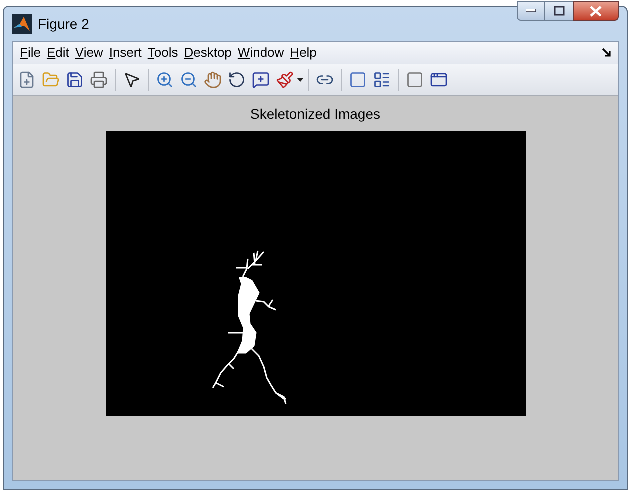 This screenshot has height=493, width=631. I want to click on dock-arrow-icon, so click(607, 53).